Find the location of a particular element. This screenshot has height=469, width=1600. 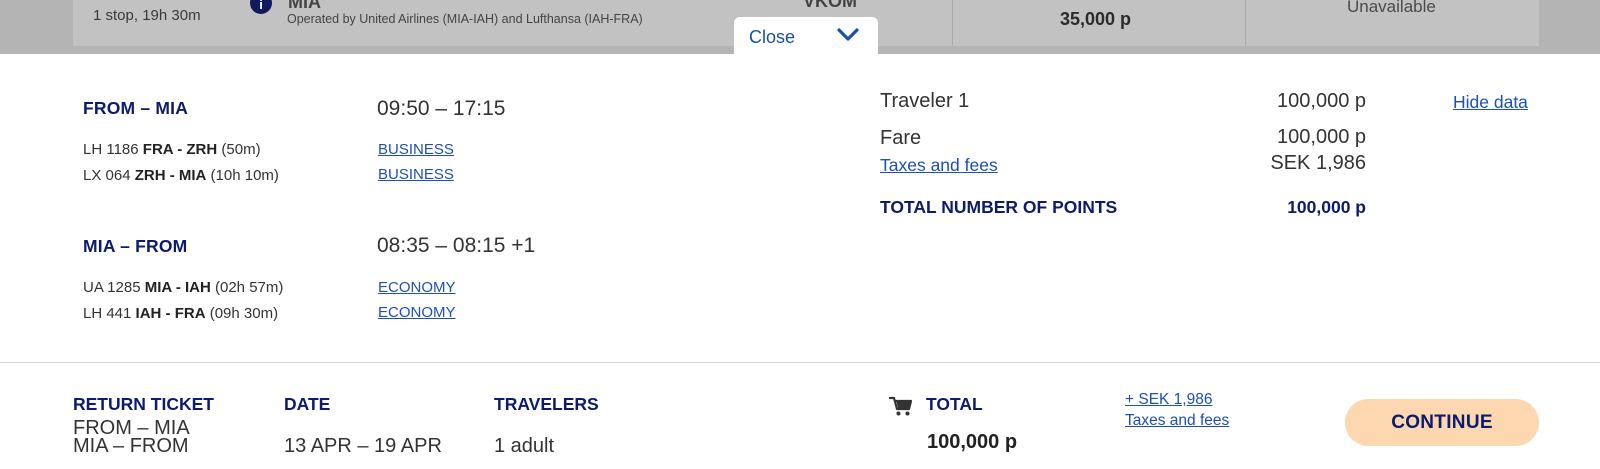

segment-route: ZRH - MIA is located at coordinates (170, 175).